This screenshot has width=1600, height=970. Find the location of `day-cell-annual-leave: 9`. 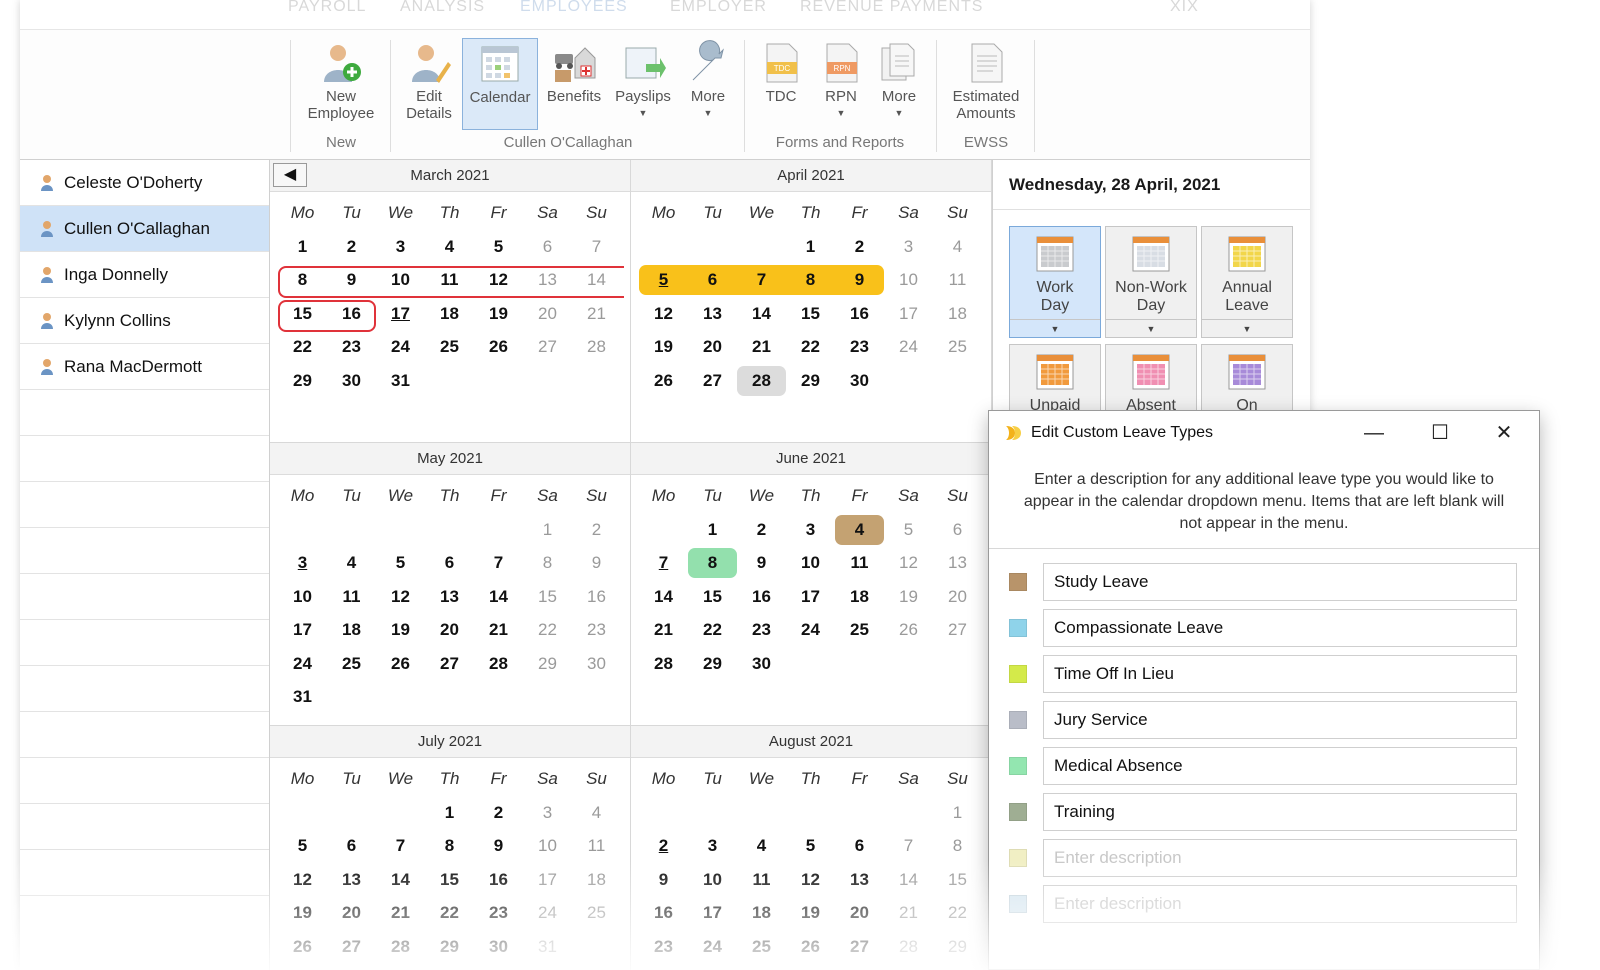

day-cell-annual-leave: 9 is located at coordinates (859, 280).